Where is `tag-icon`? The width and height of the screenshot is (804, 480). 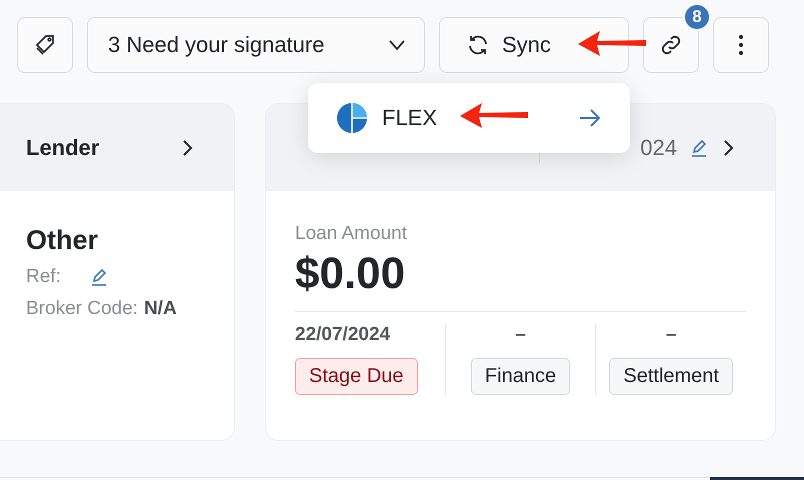
tag-icon is located at coordinates (45, 45).